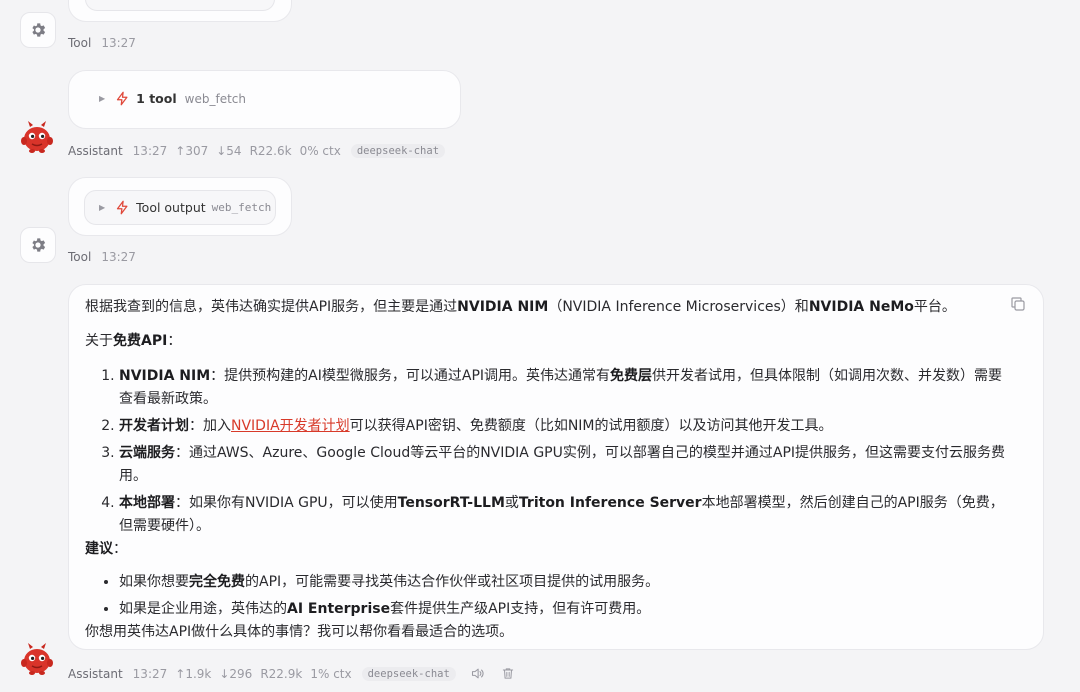 This screenshot has width=1080, height=692. Describe the element at coordinates (193, 673) in the screenshot. I see `tokens-in: ↑1.9k` at that location.